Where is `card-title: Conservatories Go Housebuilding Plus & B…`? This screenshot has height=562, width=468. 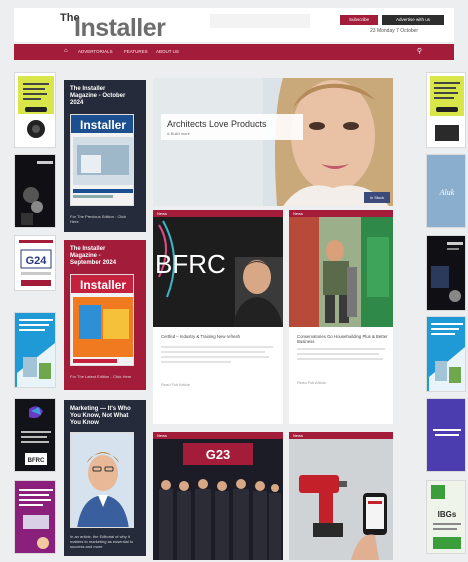
card-title: Conservatories Go Housebuilding Plus & B… is located at coordinates (343, 339).